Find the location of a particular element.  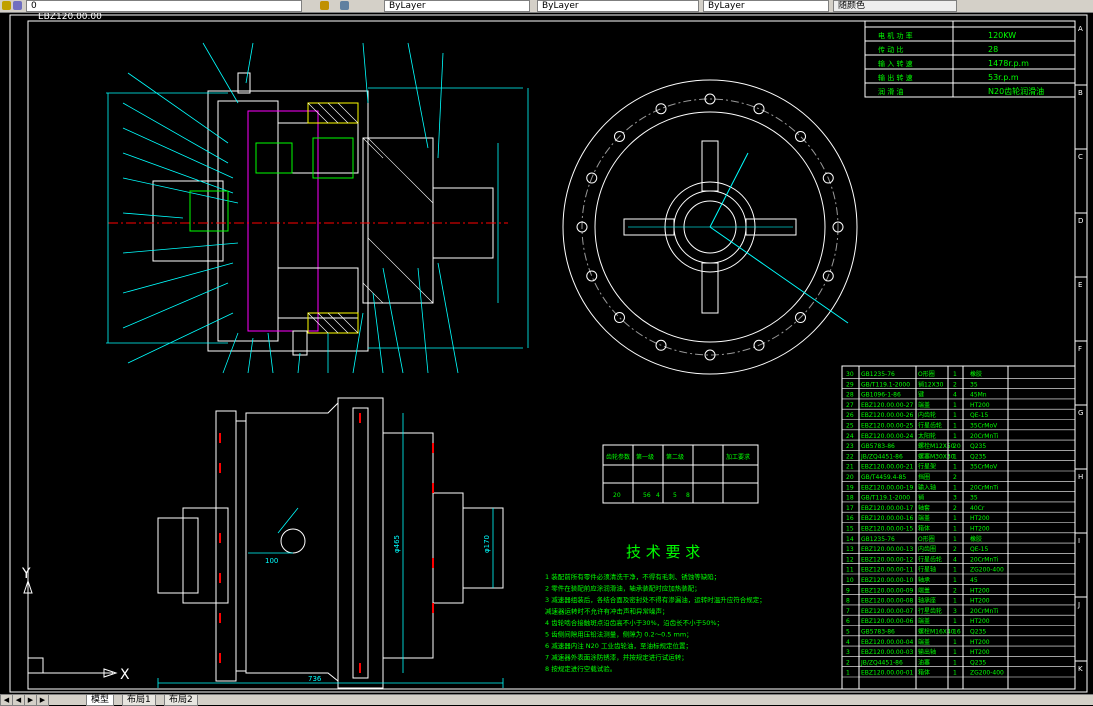

layout-tab-bar: ◀ ◀ ▶ ▶ 模型 布局1 布局2 is located at coordinates (546, 700).